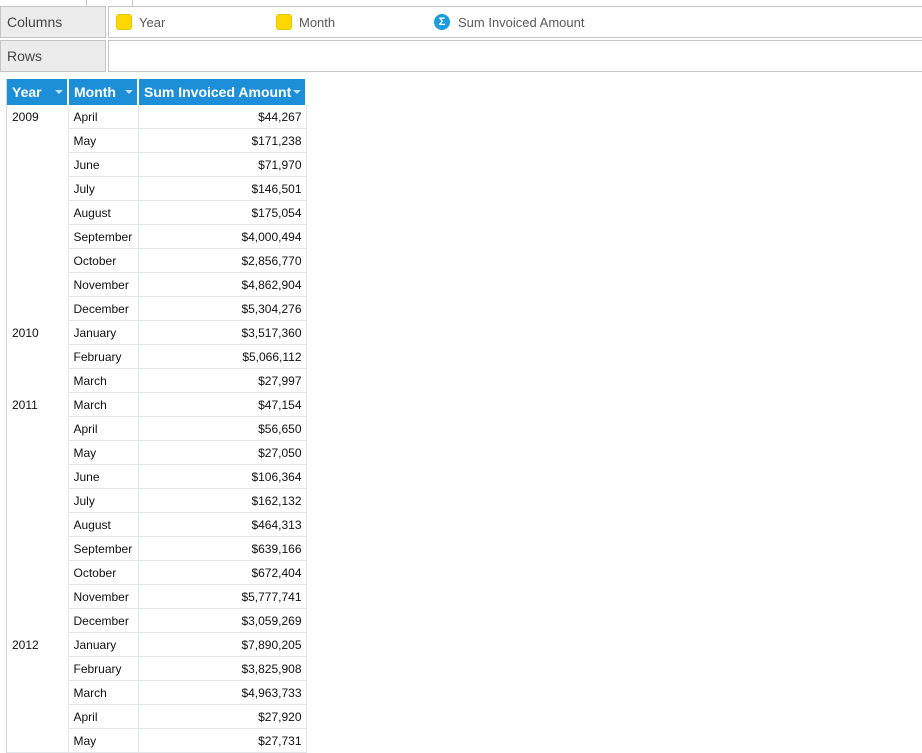 The image size is (922, 753). I want to click on header-row: Year Month Sum Invoiced Amount, so click(157, 92).